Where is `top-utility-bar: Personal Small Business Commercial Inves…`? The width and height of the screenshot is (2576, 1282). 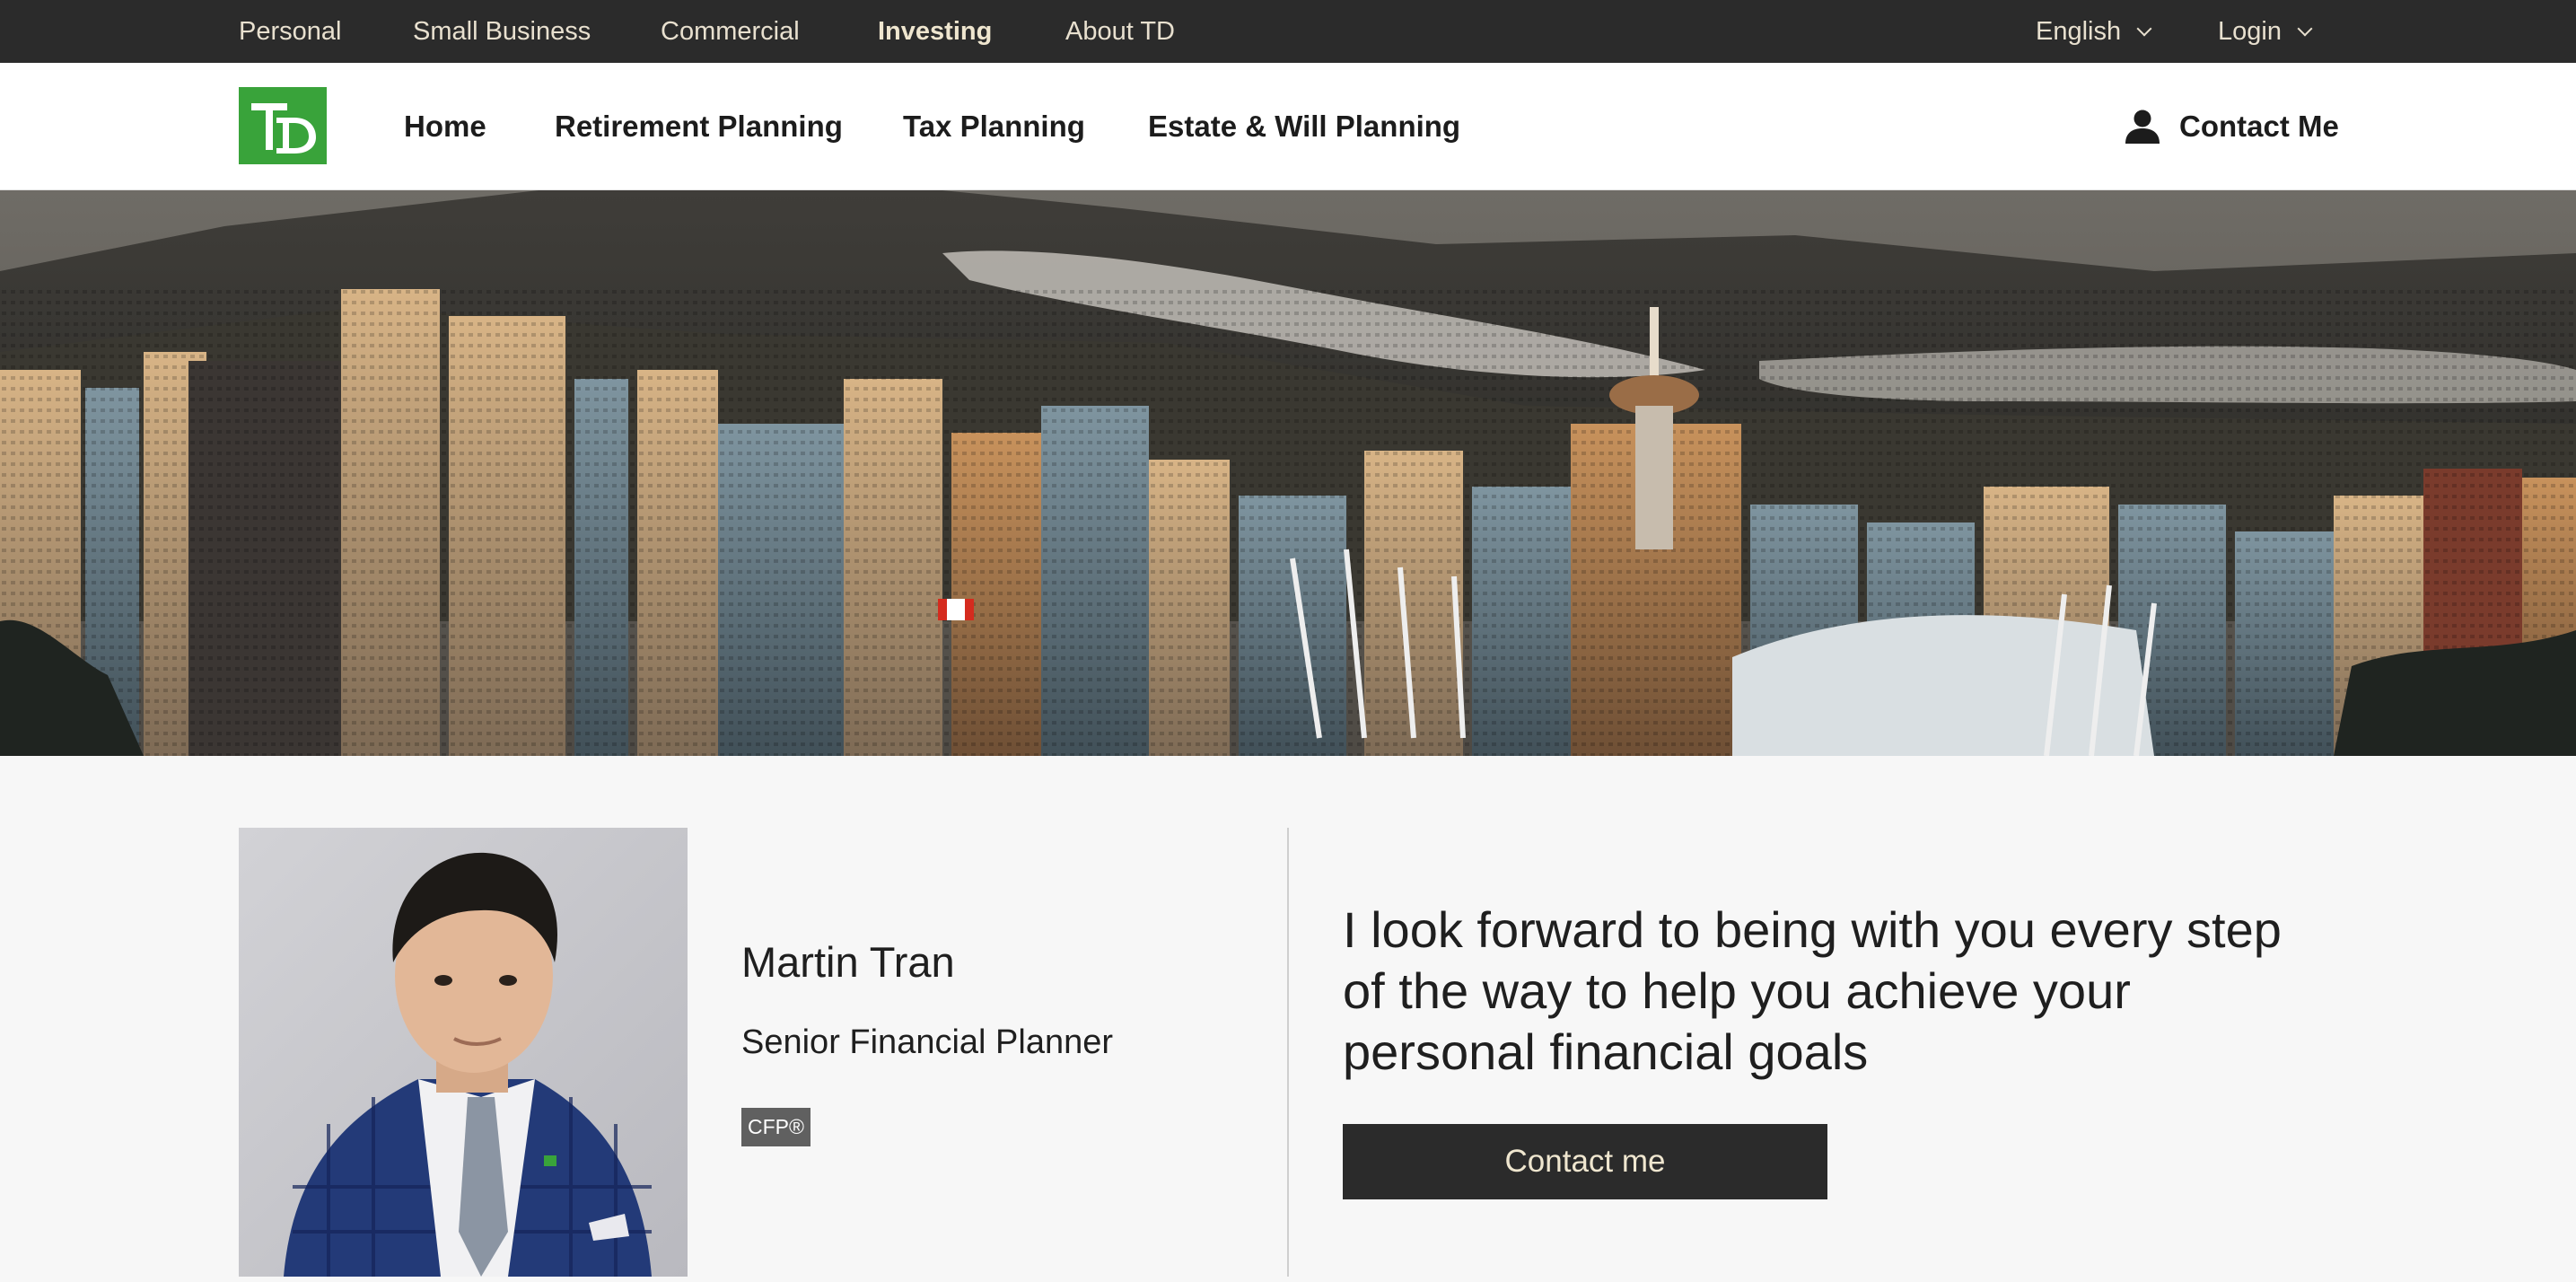
top-utility-bar: Personal Small Business Commercial Inves… is located at coordinates (1288, 31).